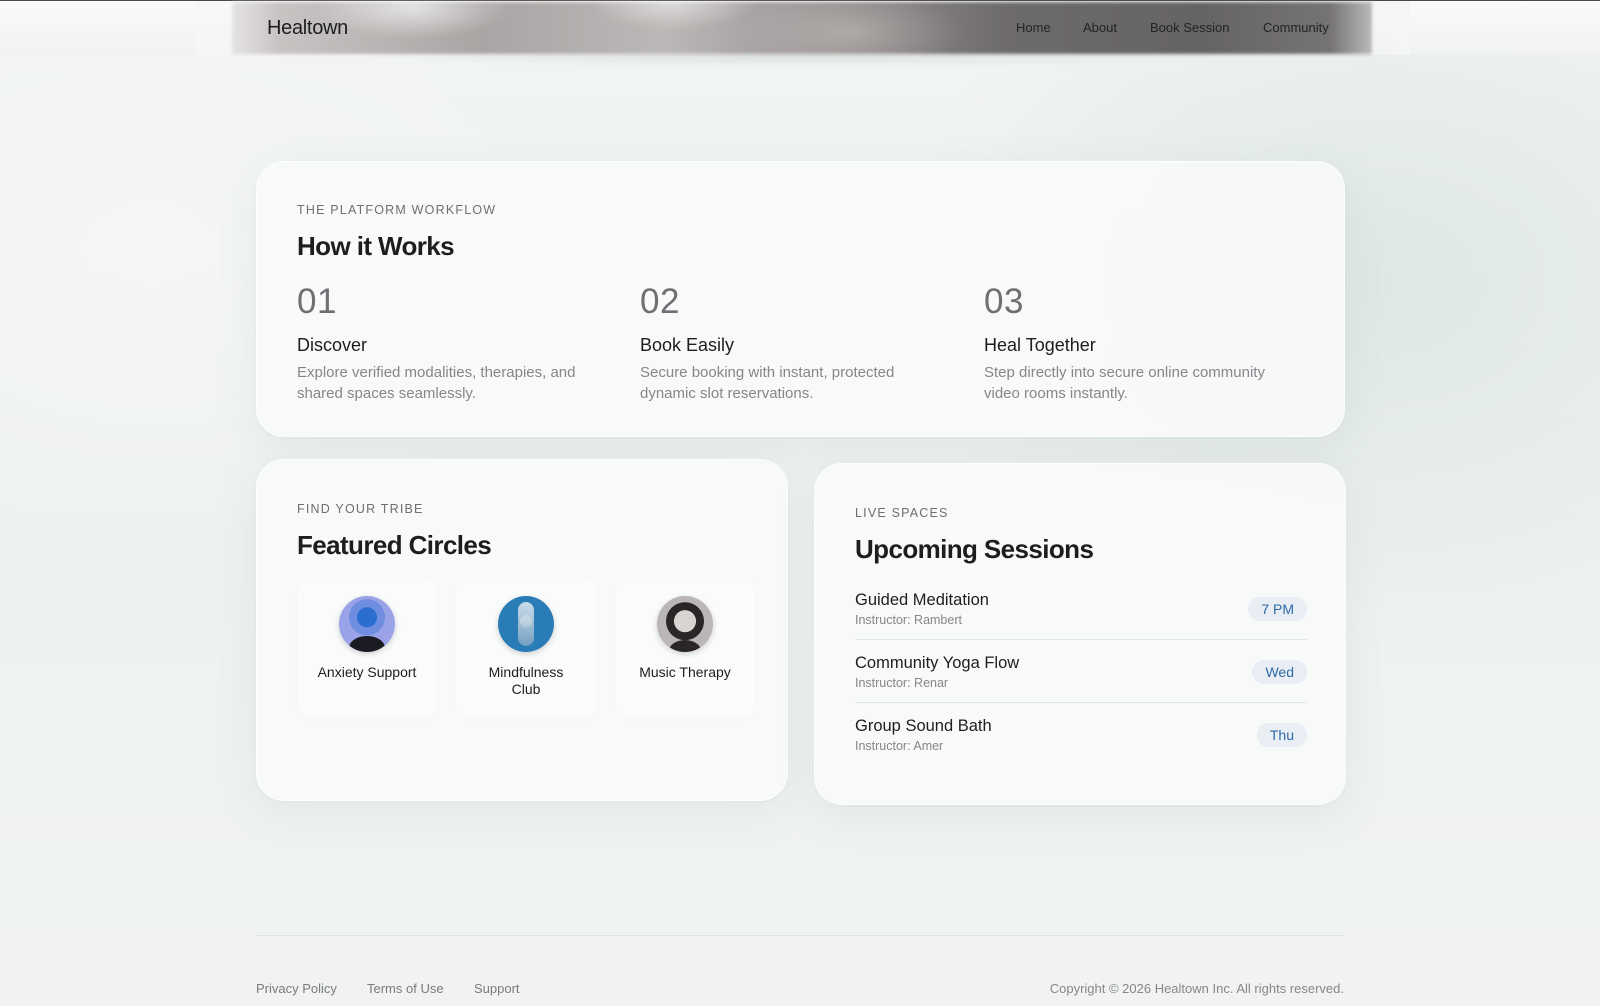  What do you see at coordinates (1279, 672) in the screenshot?
I see `session-time-badge: Wed` at bounding box center [1279, 672].